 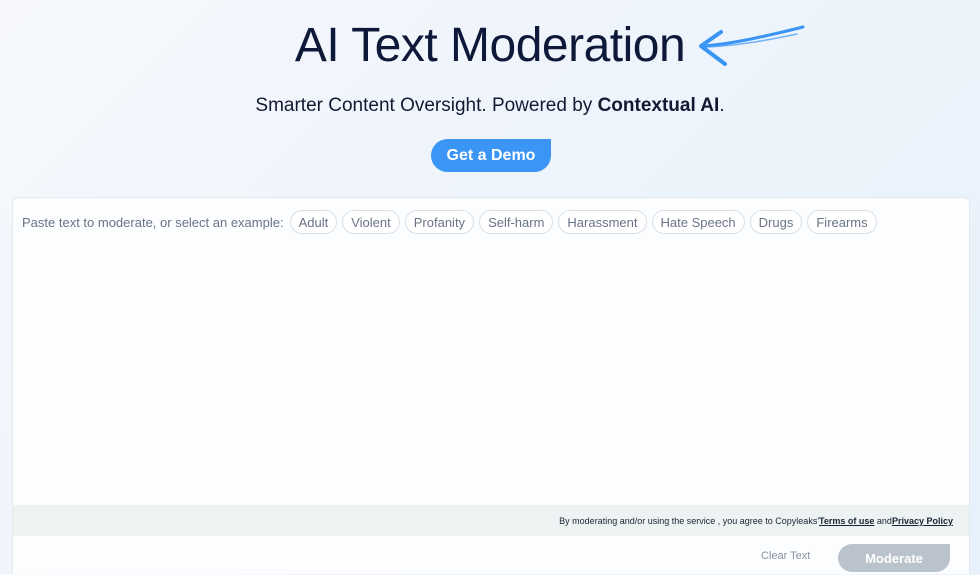 What do you see at coordinates (752, 45) in the screenshot?
I see `hand-drawn-arrow-left-icon` at bounding box center [752, 45].